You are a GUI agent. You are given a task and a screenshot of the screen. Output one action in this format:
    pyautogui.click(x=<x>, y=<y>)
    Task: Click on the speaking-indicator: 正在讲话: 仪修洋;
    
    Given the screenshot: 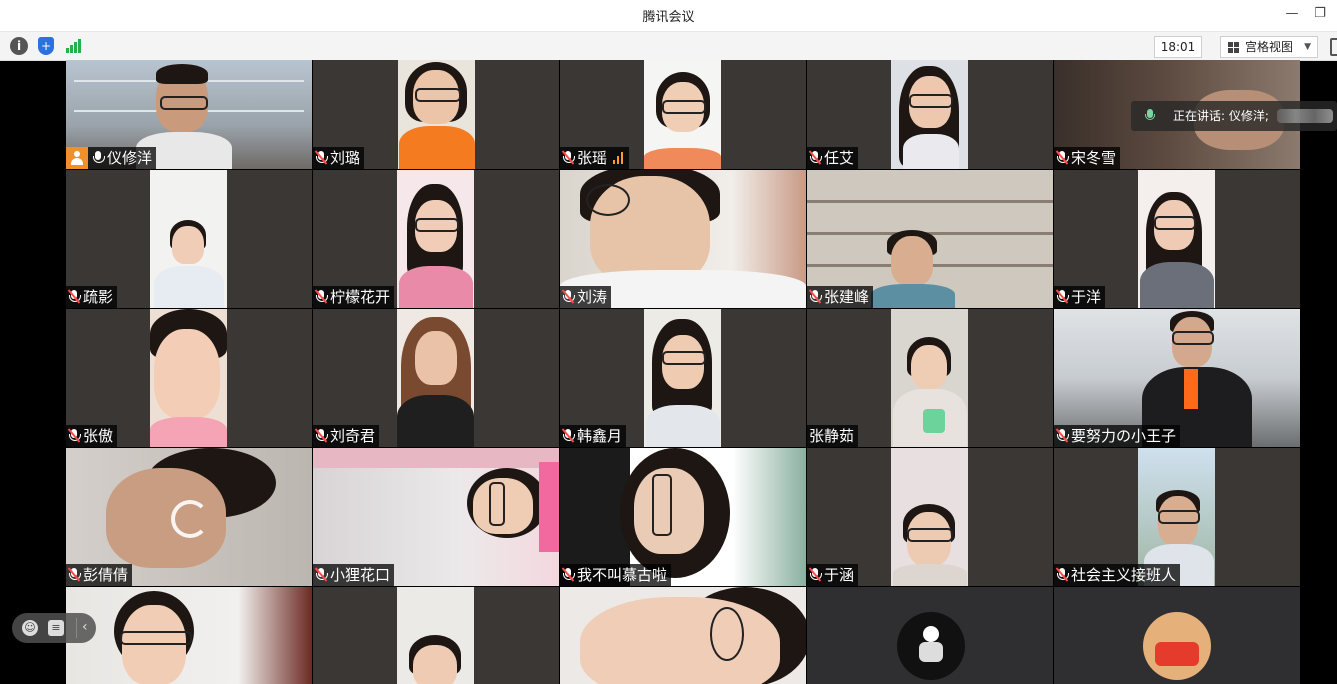 What is the action you would take?
    pyautogui.click(x=1234, y=116)
    